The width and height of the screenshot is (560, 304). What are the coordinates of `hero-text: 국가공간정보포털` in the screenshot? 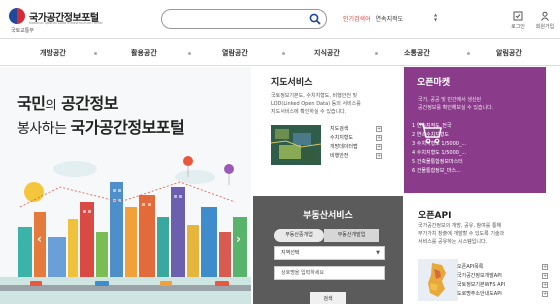 It's located at (127, 127).